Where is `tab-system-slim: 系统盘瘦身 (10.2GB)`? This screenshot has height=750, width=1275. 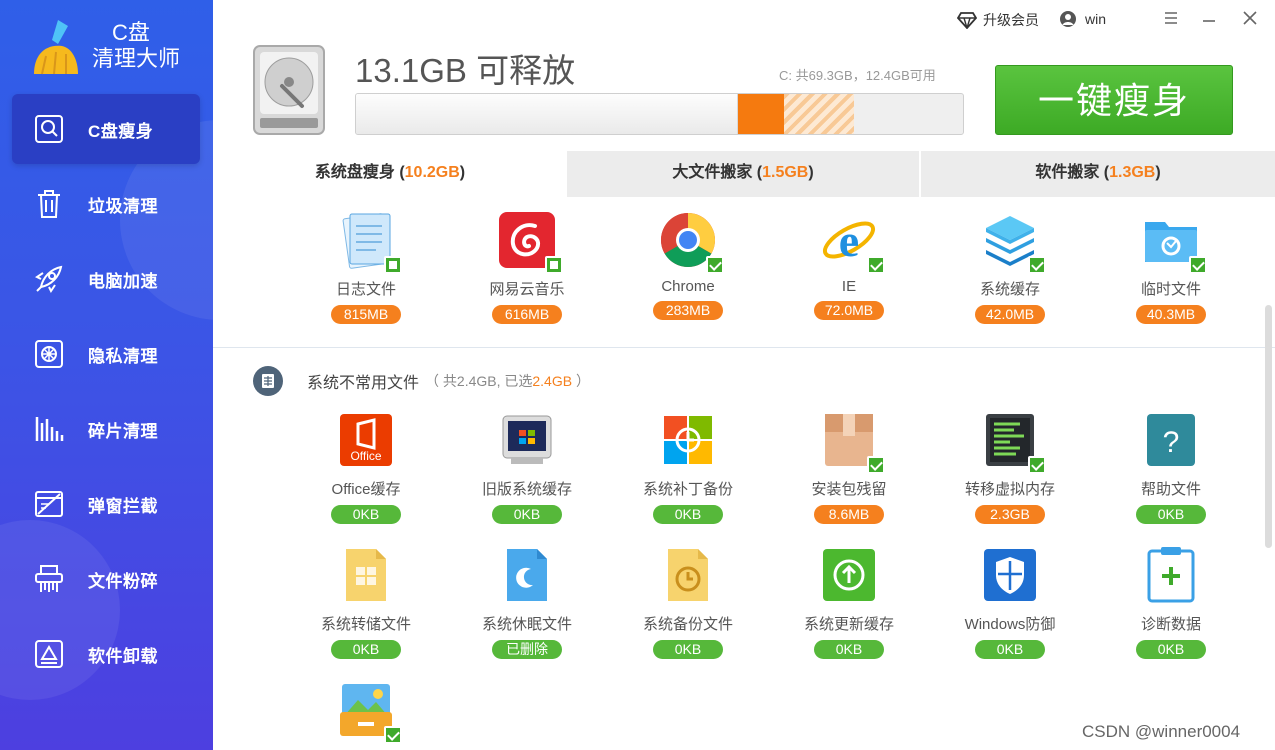
tab-system-slim: 系统盘瘦身 (10.2GB) is located at coordinates (390, 174).